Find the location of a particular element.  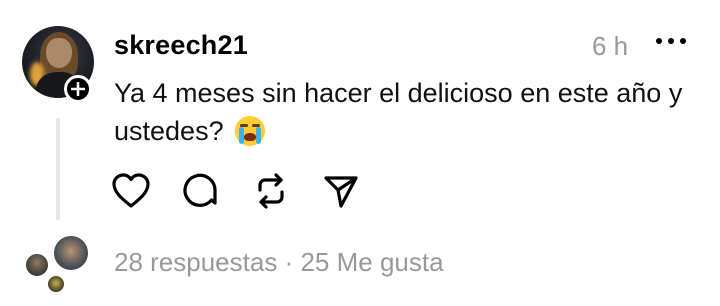

follow-plus-icon is located at coordinates (78, 89).